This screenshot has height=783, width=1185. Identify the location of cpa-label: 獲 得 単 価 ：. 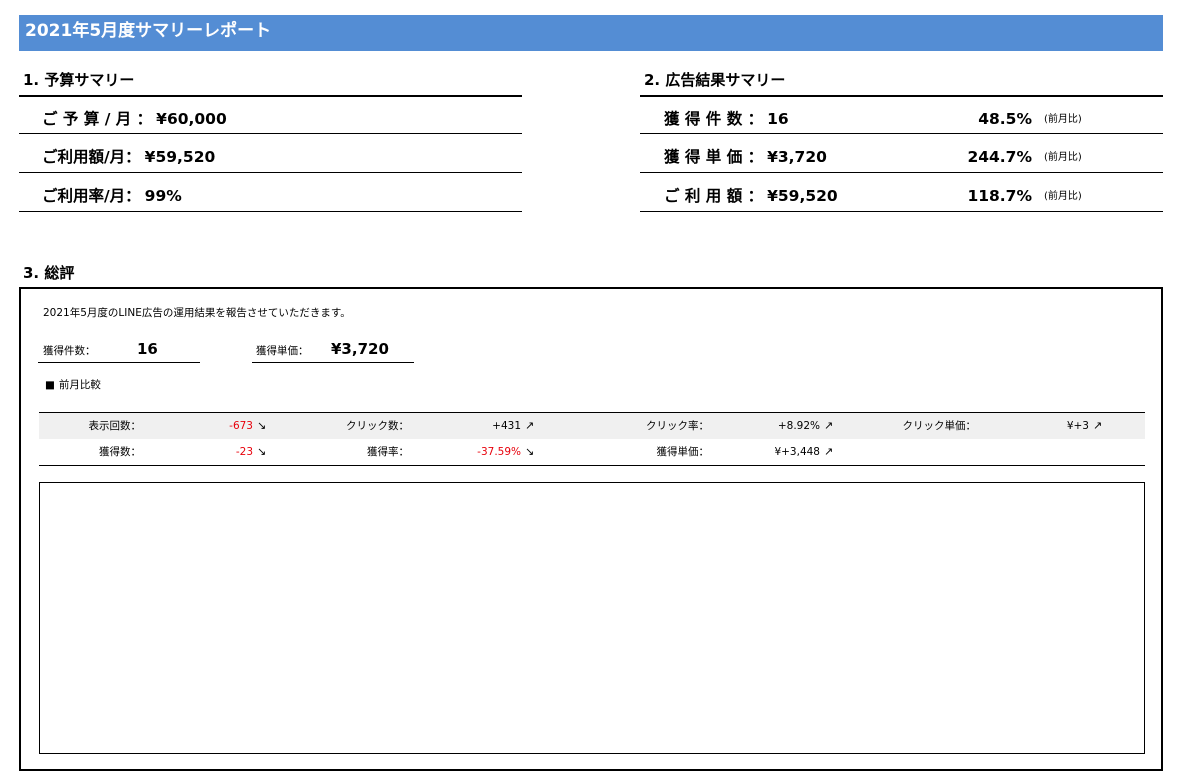
(714, 157).